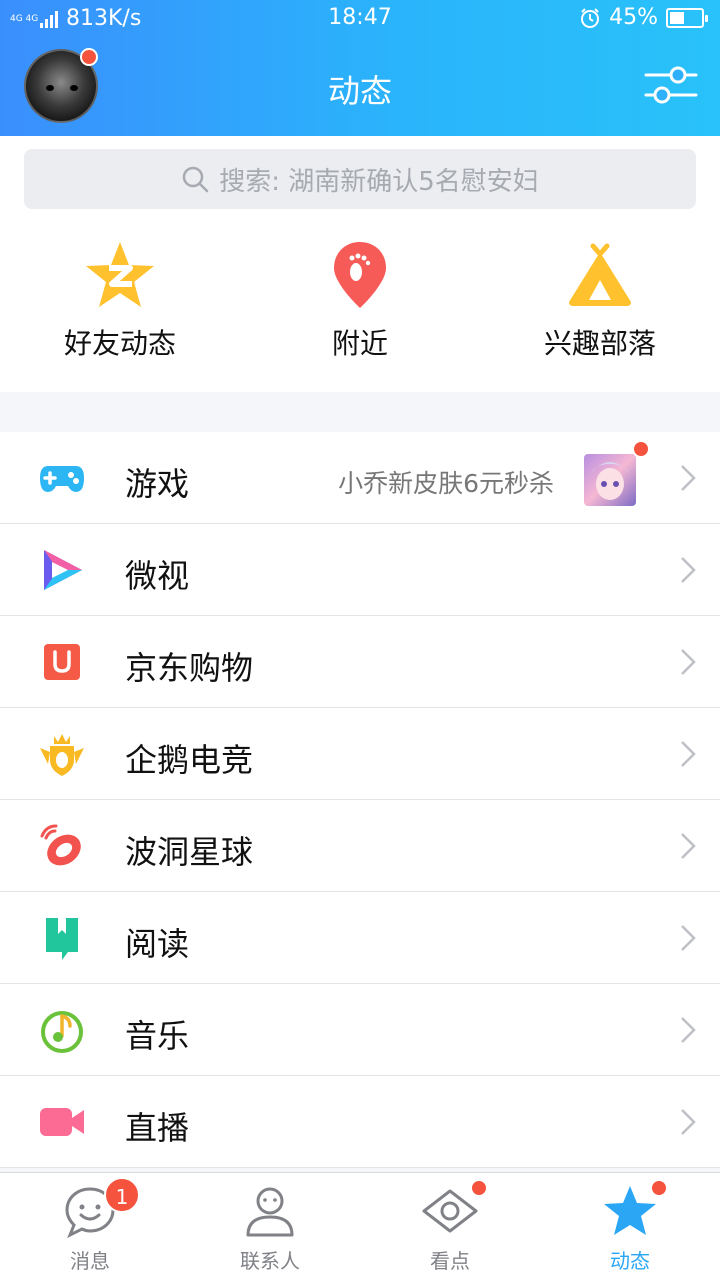 The image size is (720, 1280). I want to click on quick-entry-nearby: 附近, so click(360, 301).